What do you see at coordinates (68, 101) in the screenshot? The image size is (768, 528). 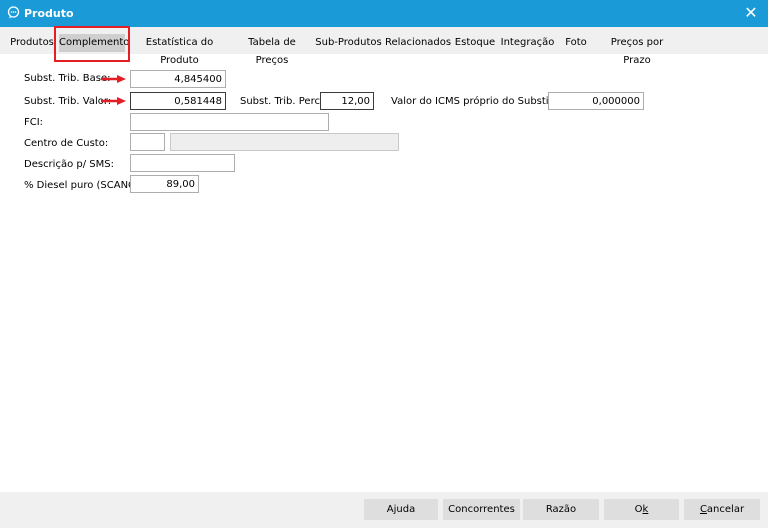 I see `subst-trib-valor-label: Subst. Trib. Valor:` at bounding box center [68, 101].